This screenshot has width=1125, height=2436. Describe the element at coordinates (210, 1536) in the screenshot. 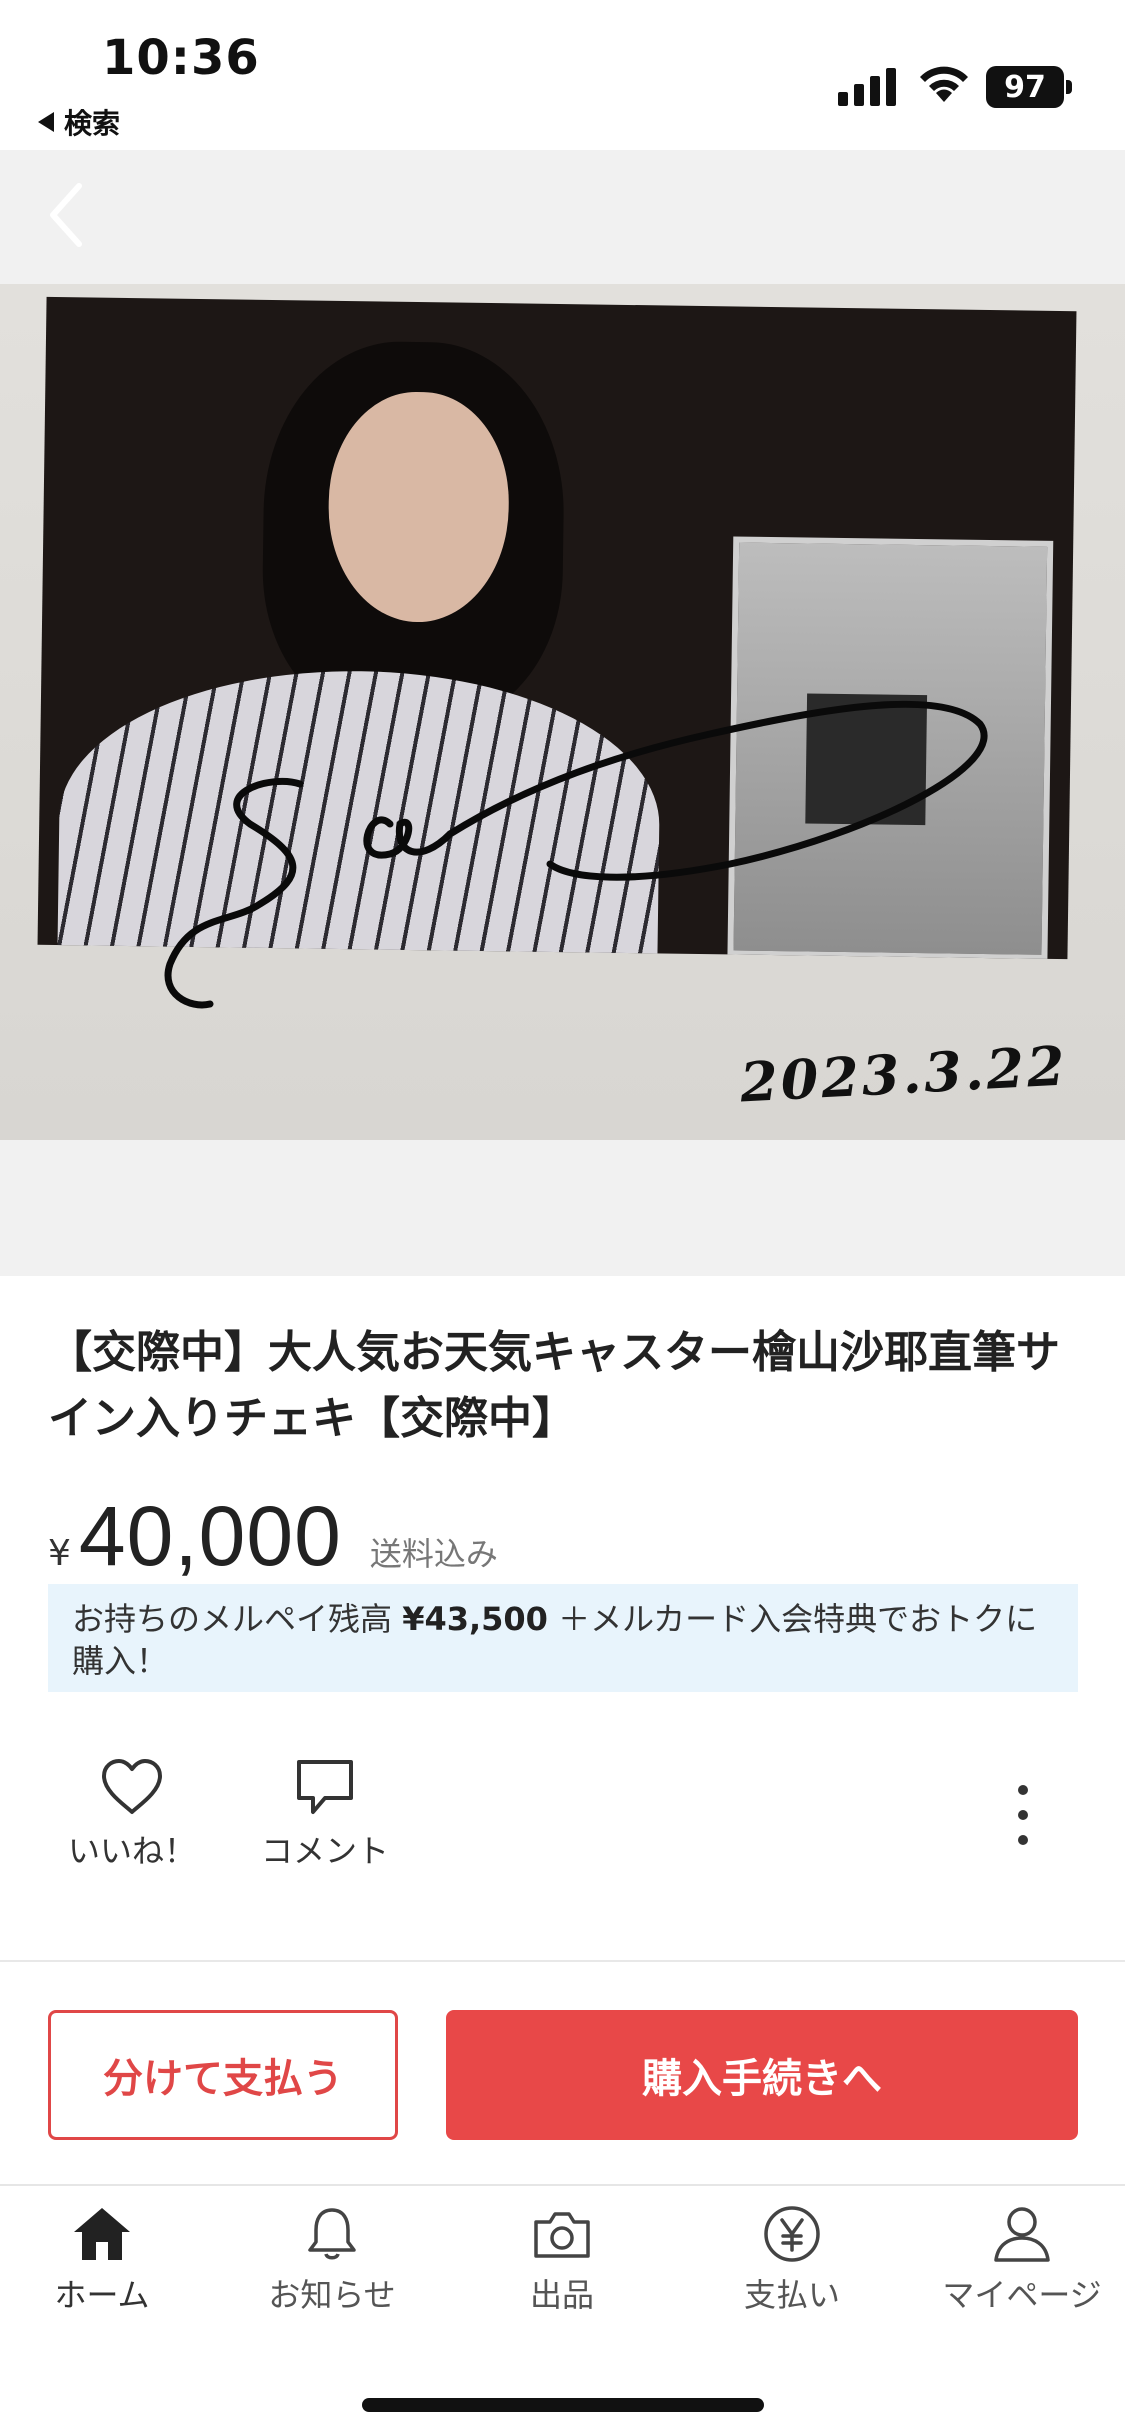

I see `item-price: 40,000` at that location.